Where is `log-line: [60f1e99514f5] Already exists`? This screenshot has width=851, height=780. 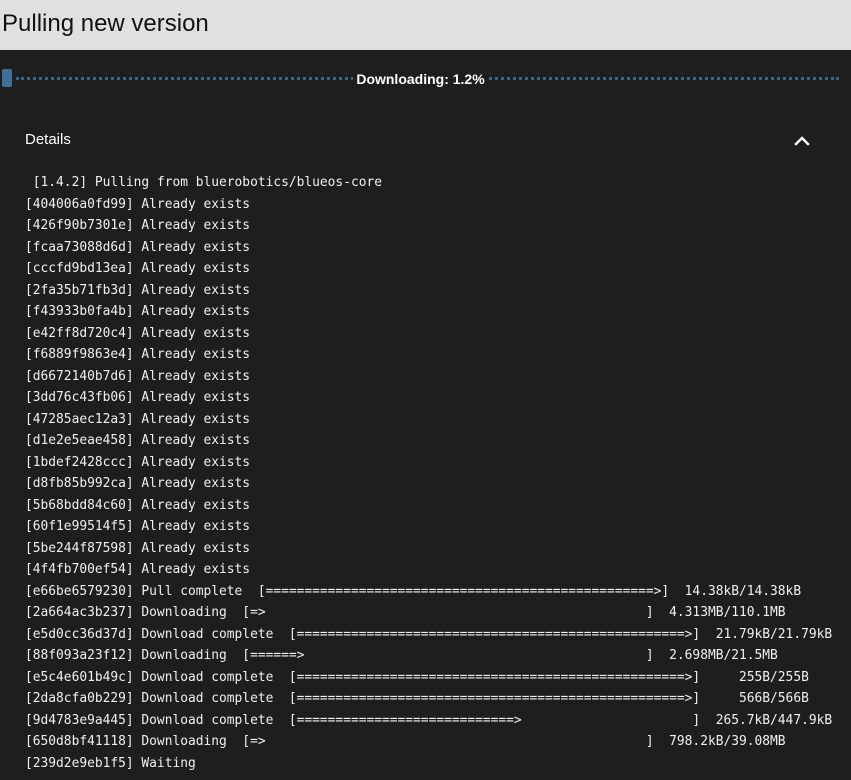
log-line: [60f1e99514f5] Already exists is located at coordinates (138, 526).